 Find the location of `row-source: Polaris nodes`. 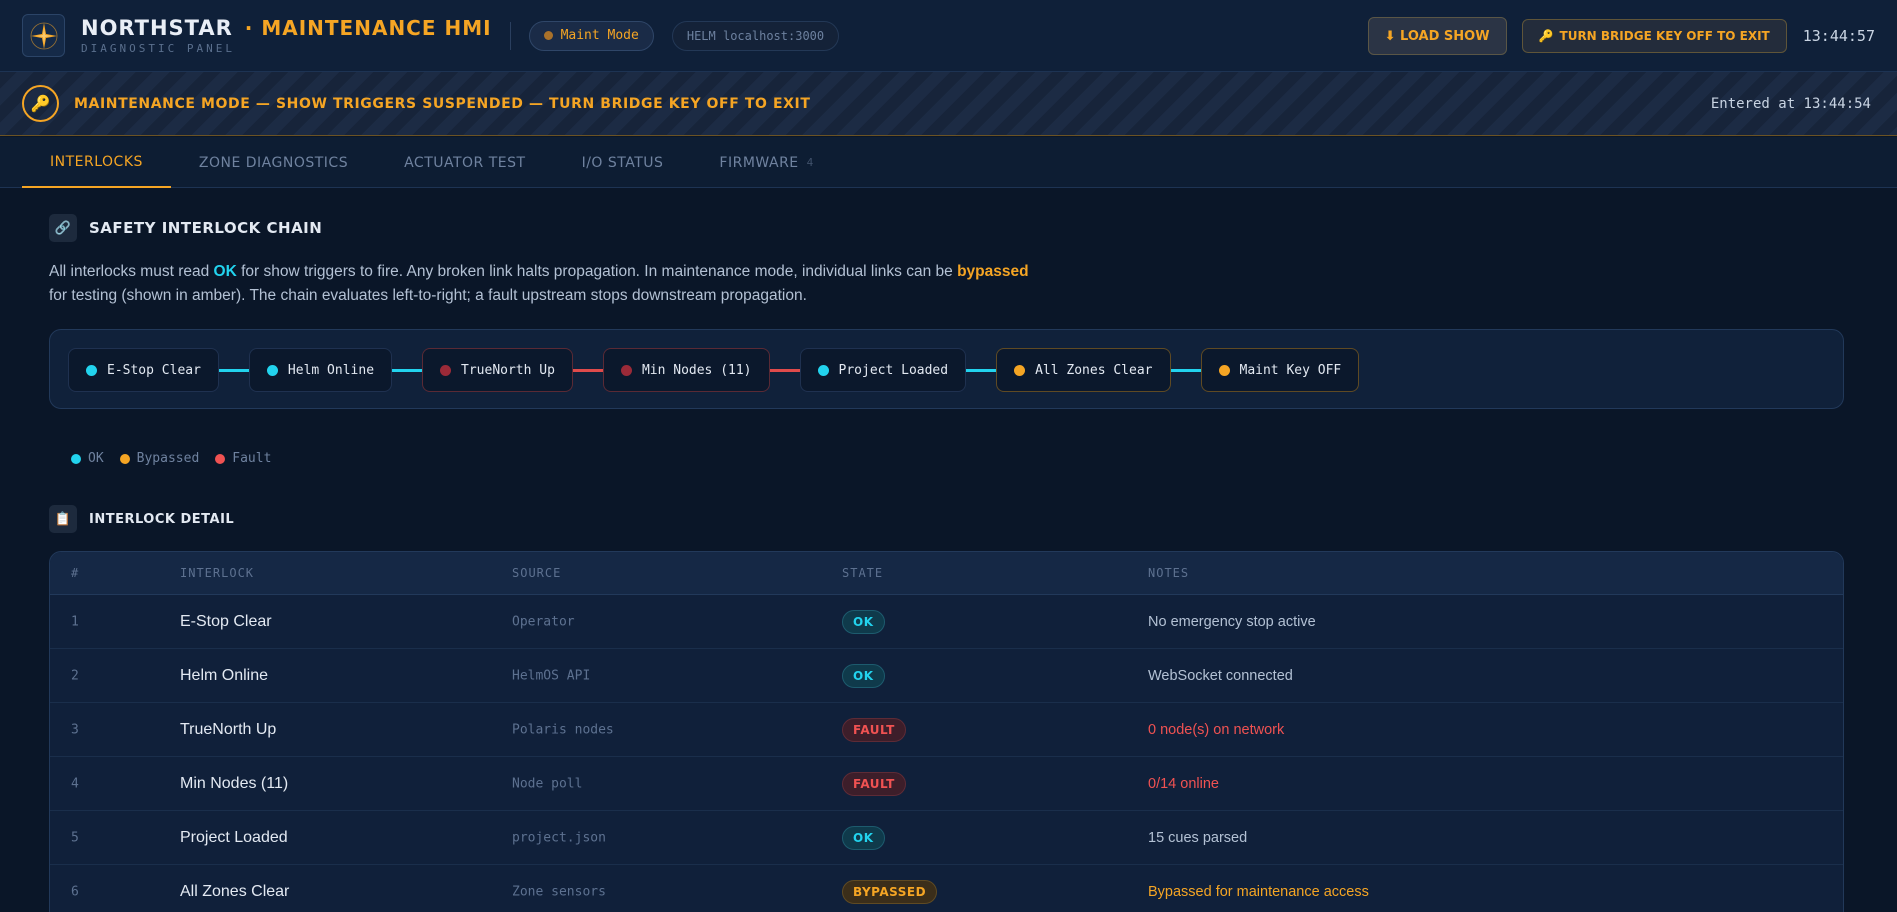

row-source: Polaris nodes is located at coordinates (563, 729).